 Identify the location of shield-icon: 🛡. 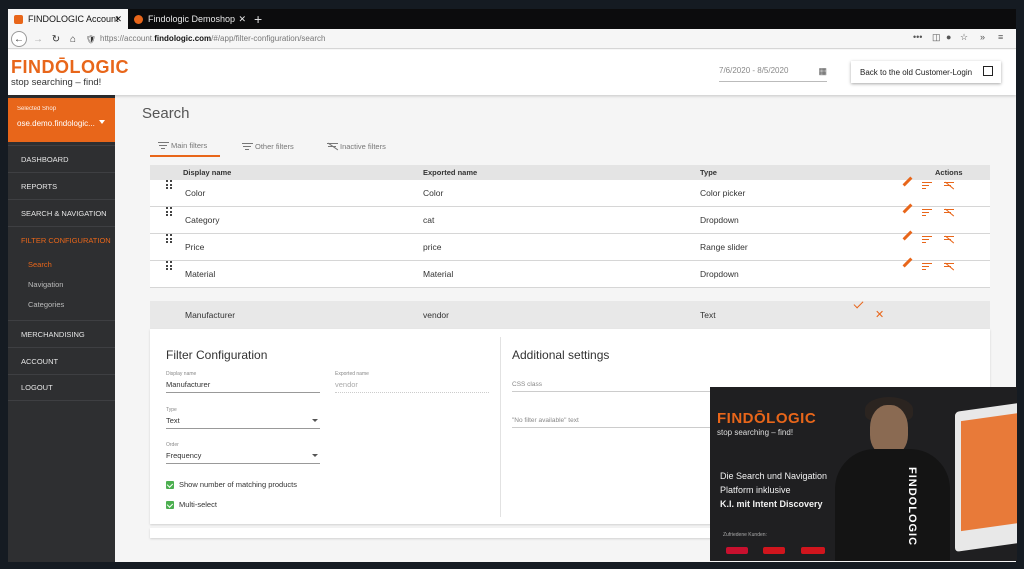
(91, 39).